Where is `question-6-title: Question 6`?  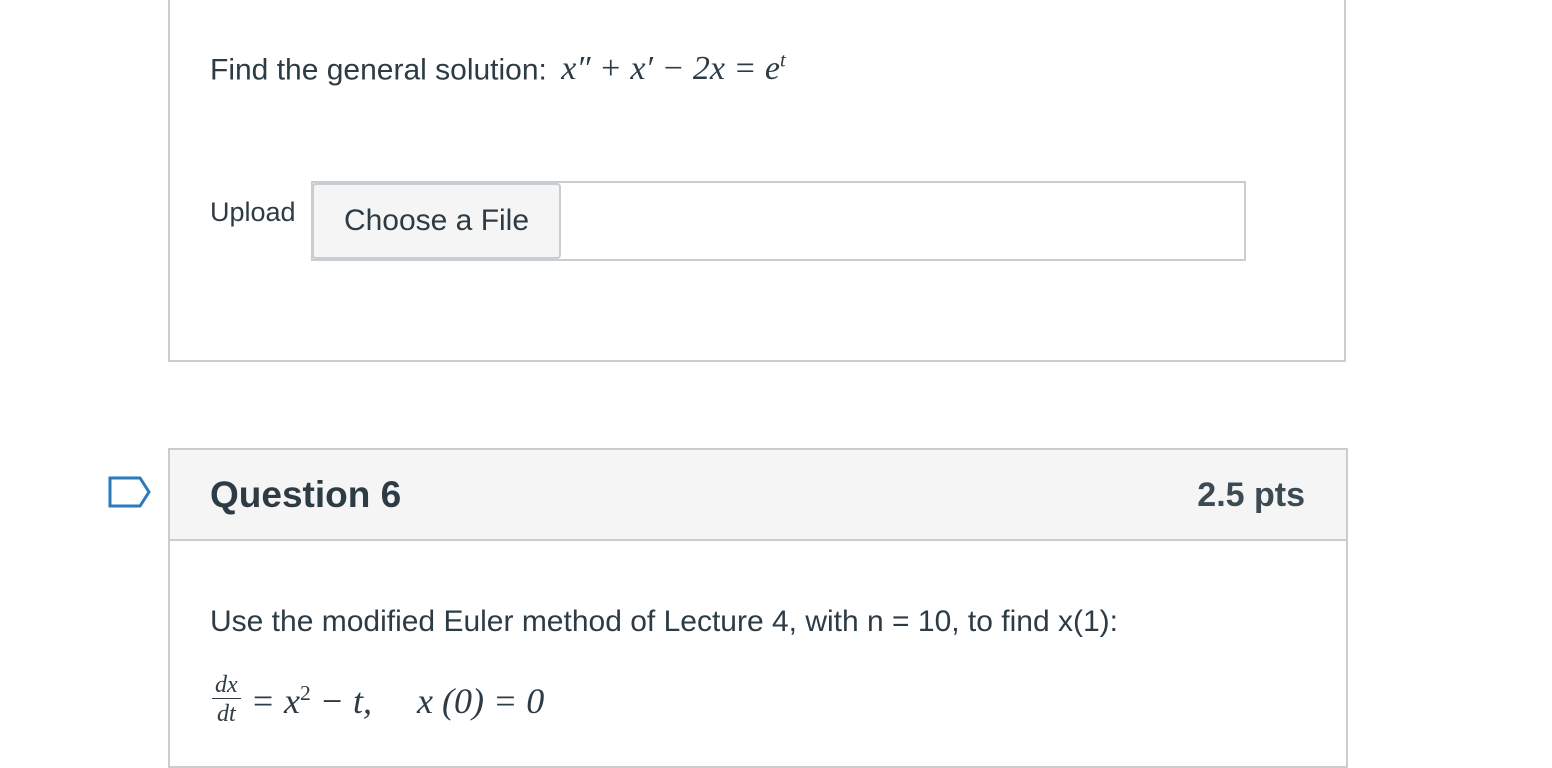
question-6-title: Question 6 is located at coordinates (306, 494).